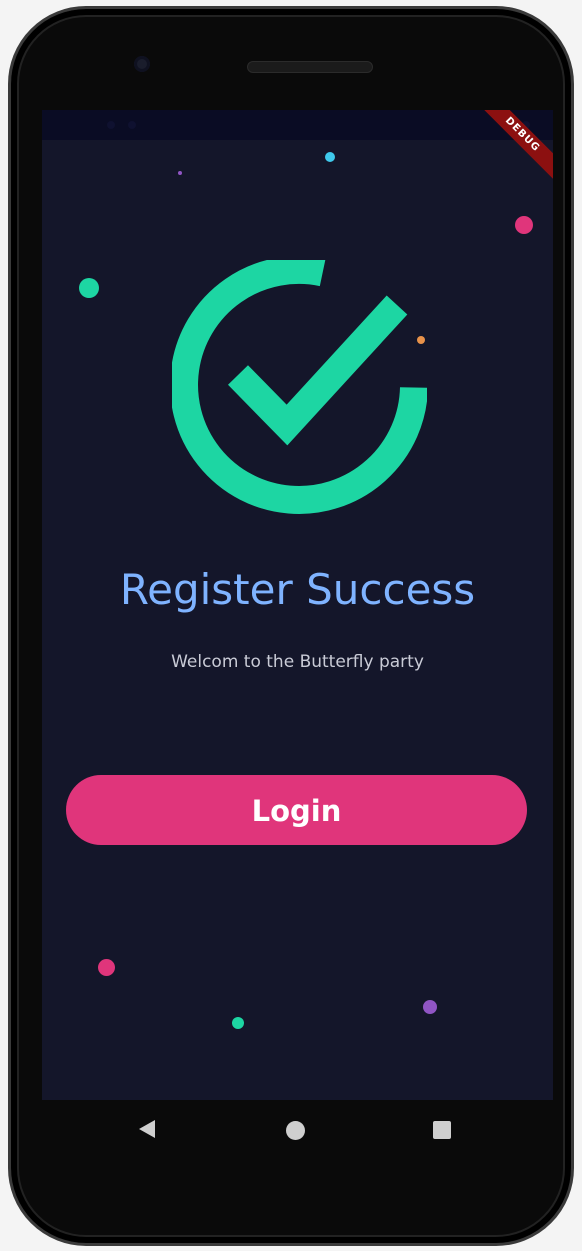  What do you see at coordinates (297, 662) in the screenshot?
I see `welcome-message: Welcom to the Butterfly party` at bounding box center [297, 662].